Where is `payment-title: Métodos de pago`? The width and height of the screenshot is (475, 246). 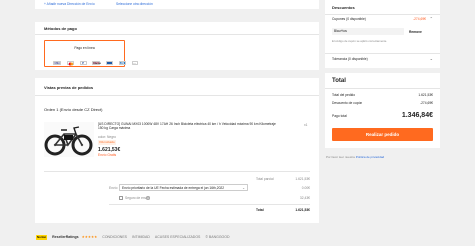
payment-title: Métodos de pago is located at coordinates (60, 28).